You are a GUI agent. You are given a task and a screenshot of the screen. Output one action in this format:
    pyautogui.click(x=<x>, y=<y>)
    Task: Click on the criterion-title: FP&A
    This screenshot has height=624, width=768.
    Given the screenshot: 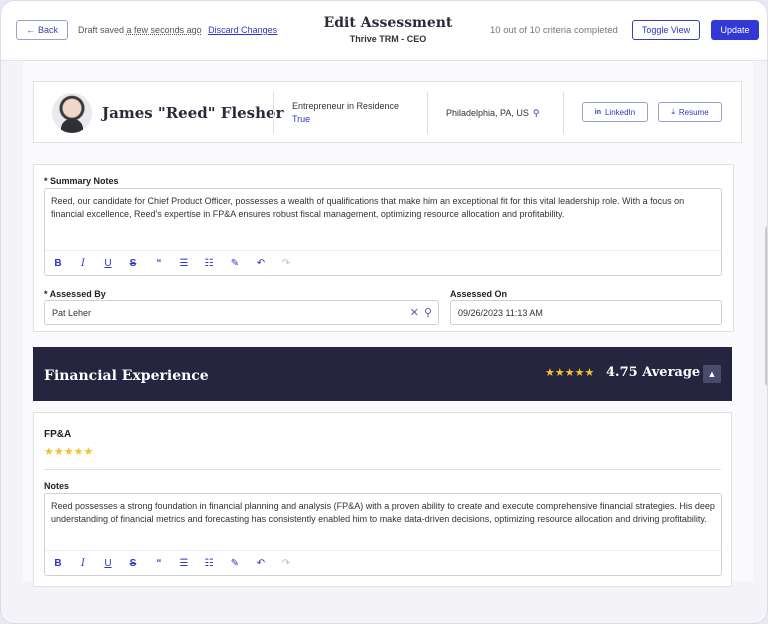 What is the action you would take?
    pyautogui.click(x=58, y=434)
    